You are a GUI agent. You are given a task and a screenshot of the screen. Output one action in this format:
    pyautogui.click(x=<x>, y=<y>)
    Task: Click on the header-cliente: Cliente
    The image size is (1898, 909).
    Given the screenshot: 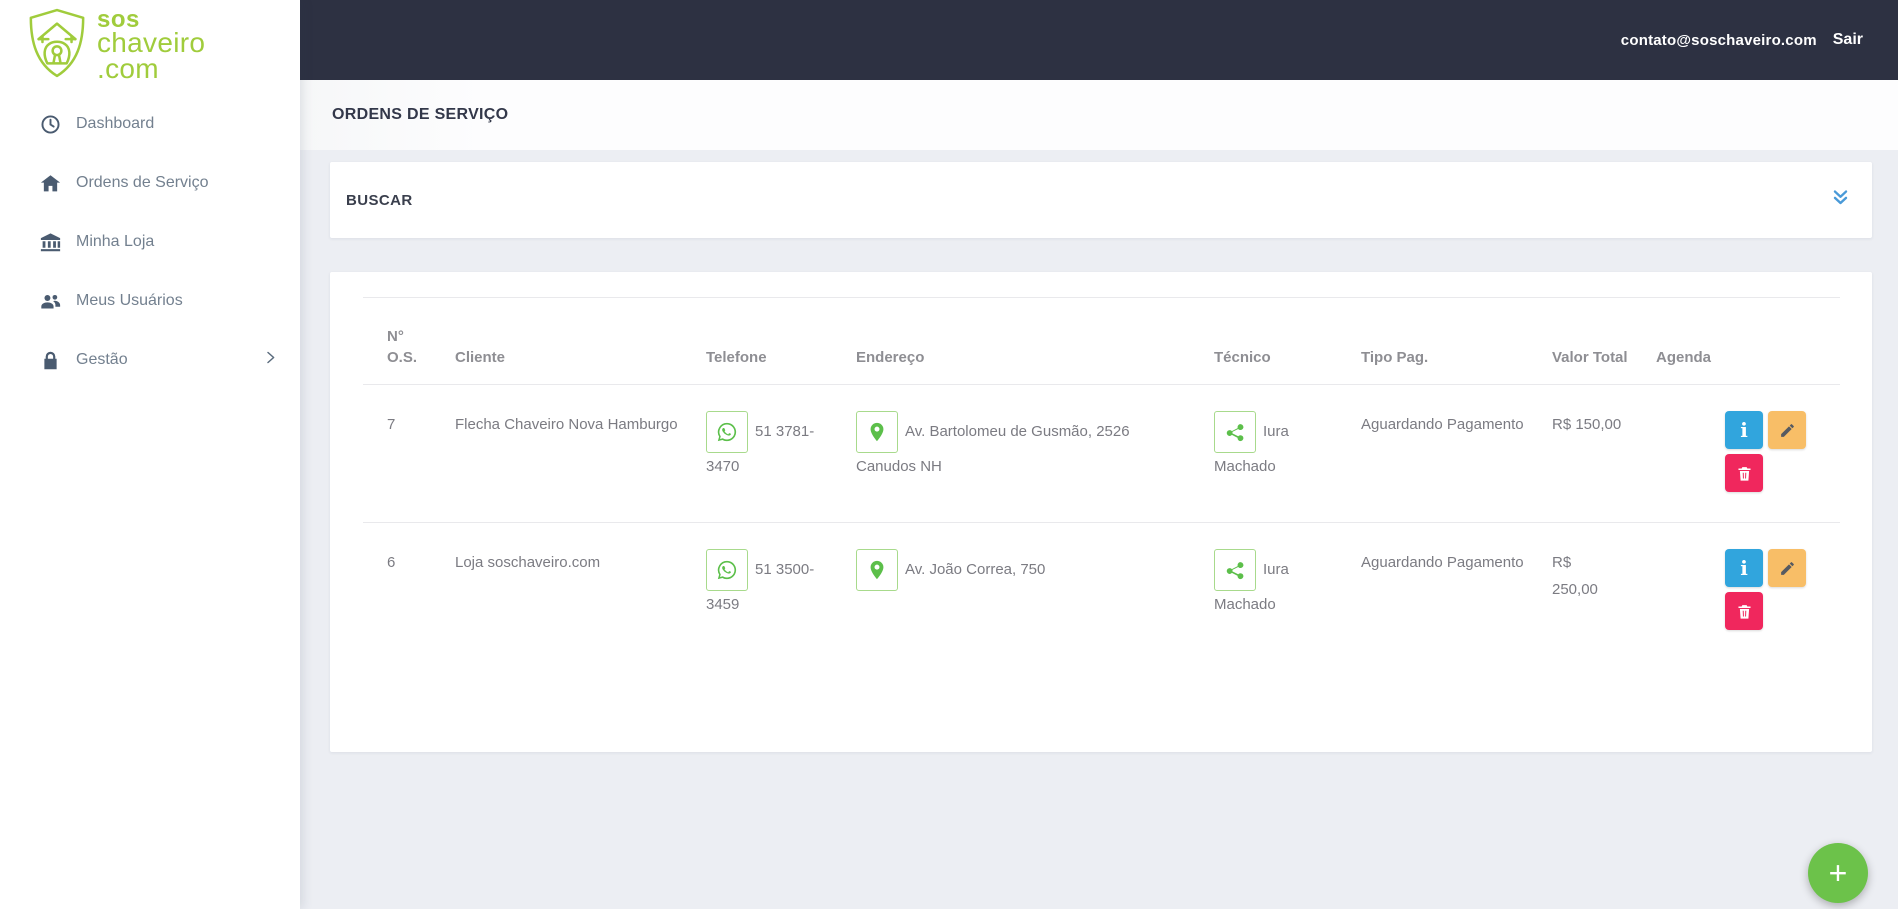 What is the action you would take?
    pyautogui.click(x=556, y=341)
    